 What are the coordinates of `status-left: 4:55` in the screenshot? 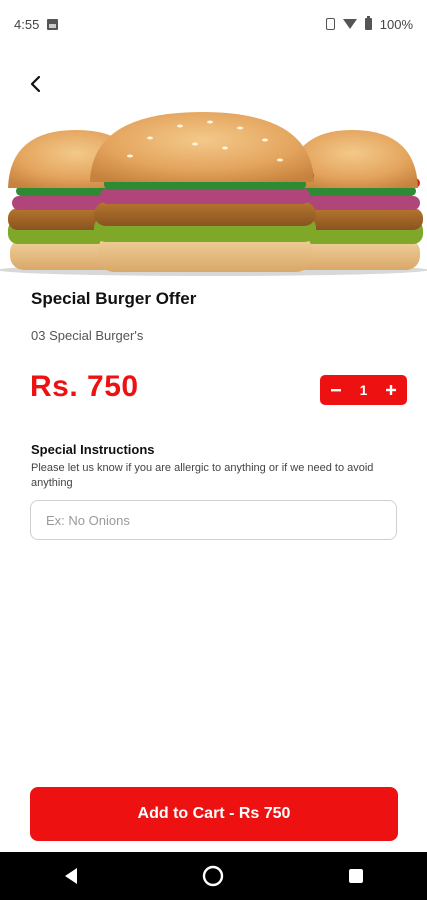 It's located at (36, 24).